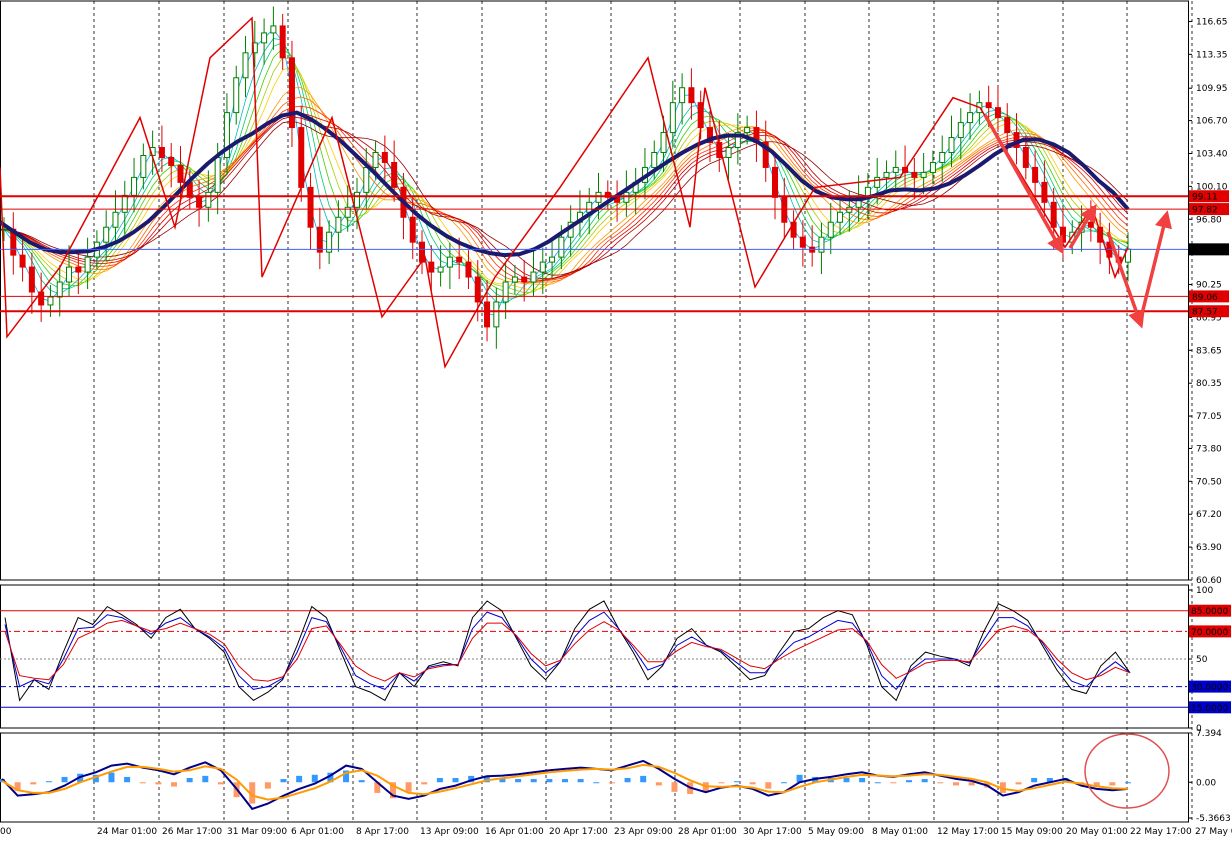 The height and width of the screenshot is (843, 1232). I want to click on price-level-label: 93.78, so click(1205, 251).